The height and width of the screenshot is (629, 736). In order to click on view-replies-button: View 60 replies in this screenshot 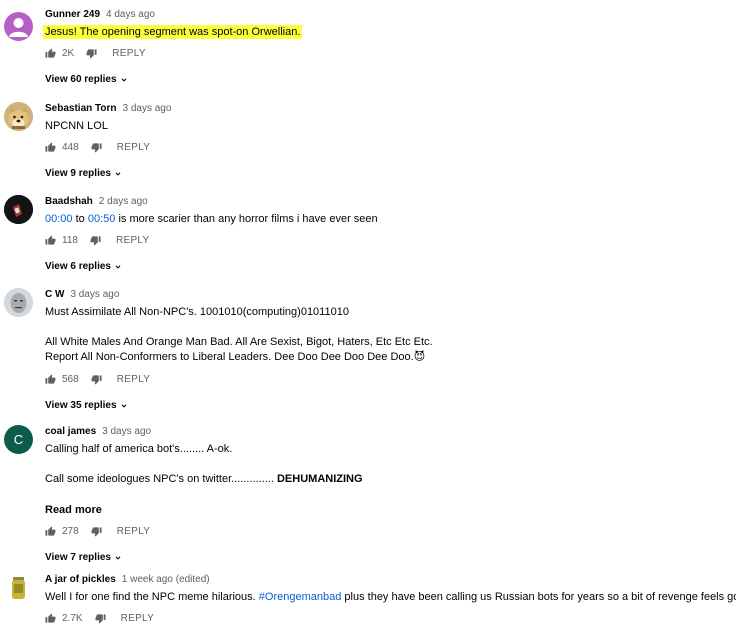, I will do `click(87, 79)`.